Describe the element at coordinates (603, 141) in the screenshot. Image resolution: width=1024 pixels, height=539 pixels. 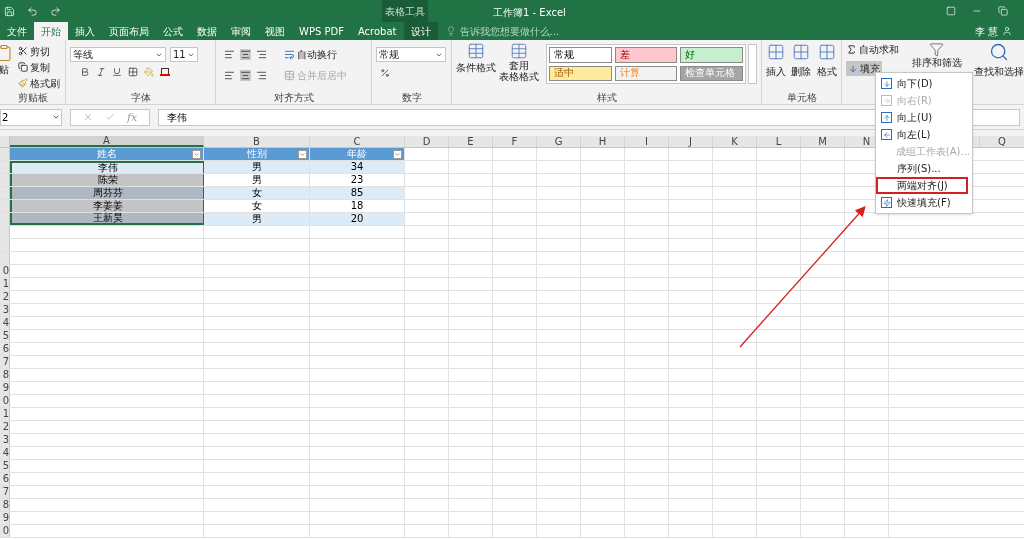
I see `column-header: H` at that location.